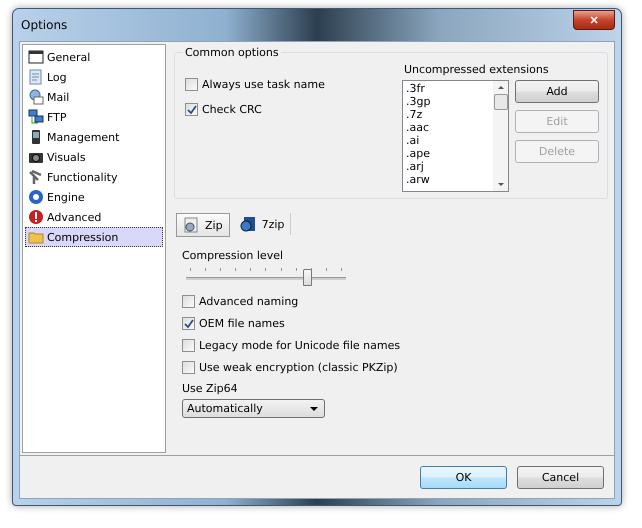  Describe the element at coordinates (448, 179) in the screenshot. I see `list-item: .arw` at that location.